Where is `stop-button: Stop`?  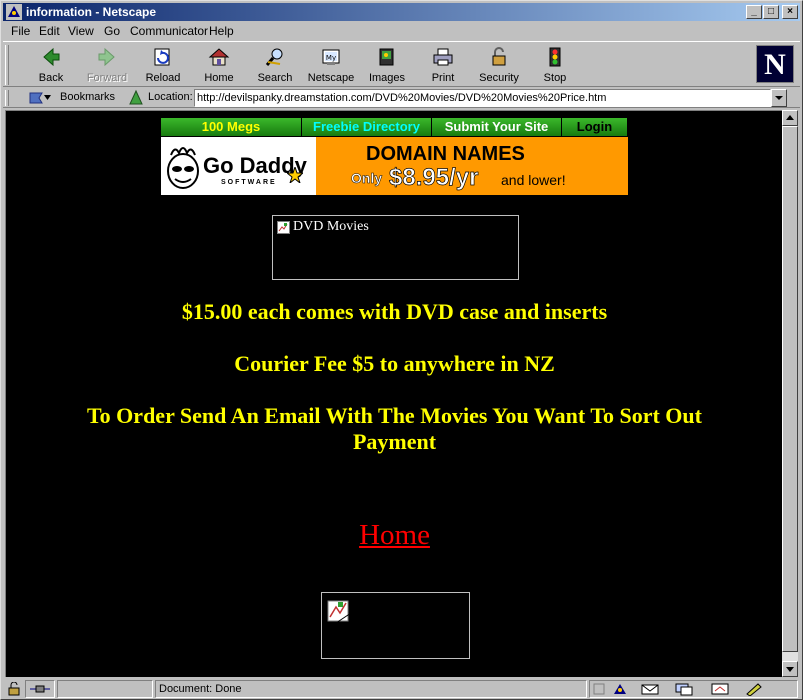
stop-button: Stop is located at coordinates (555, 65).